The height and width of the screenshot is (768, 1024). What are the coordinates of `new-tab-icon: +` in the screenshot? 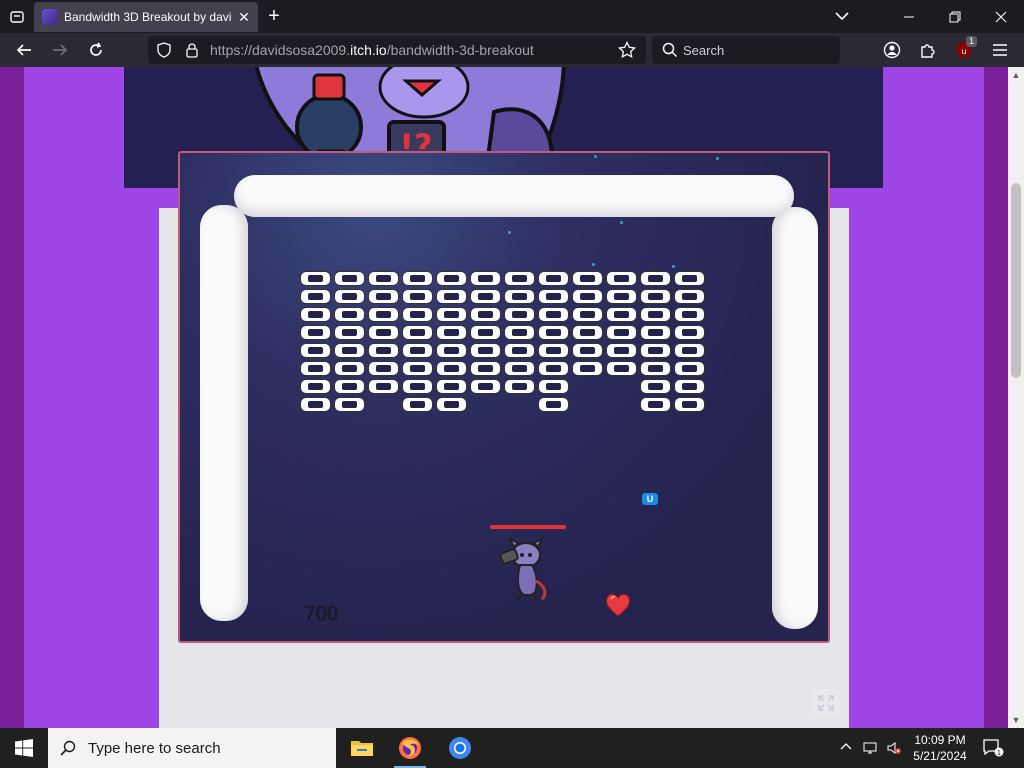 It's located at (274, 16).